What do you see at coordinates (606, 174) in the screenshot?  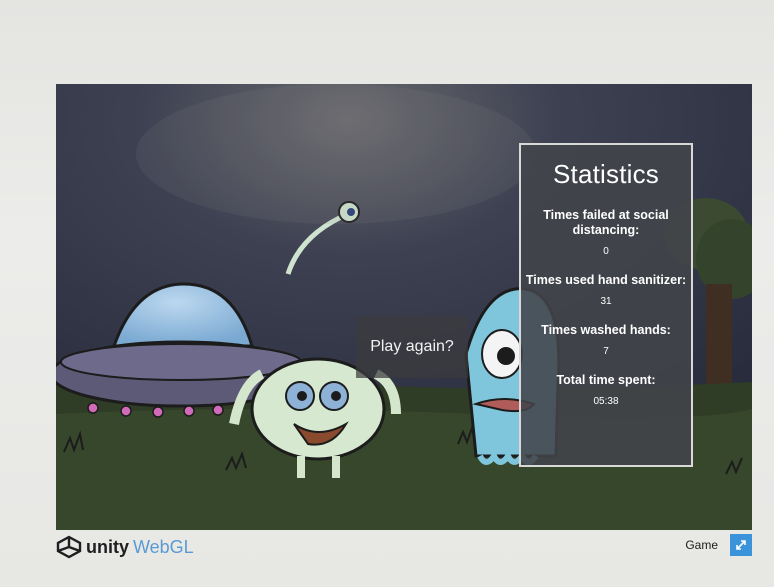 I see `statistics-title: Statistics` at bounding box center [606, 174].